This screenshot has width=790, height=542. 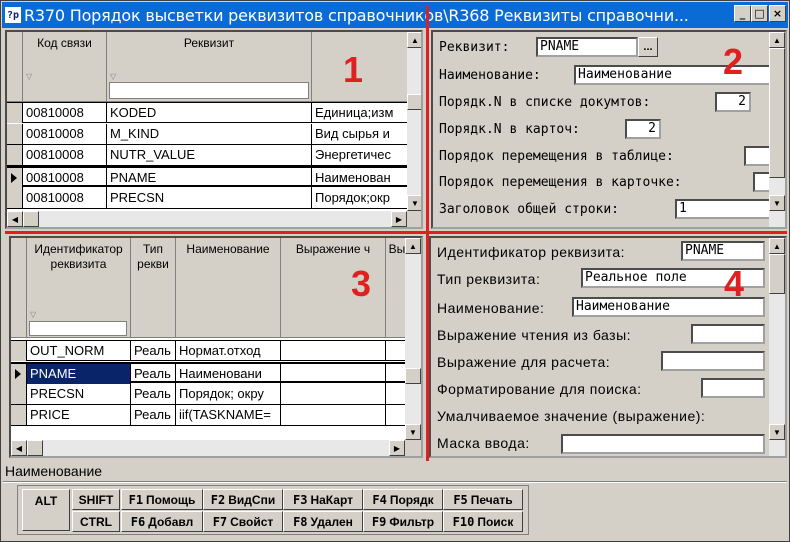 What do you see at coordinates (209, 415) in the screenshot?
I see `table-row: PRICE Реаль iif(TASKNAME=` at bounding box center [209, 415].